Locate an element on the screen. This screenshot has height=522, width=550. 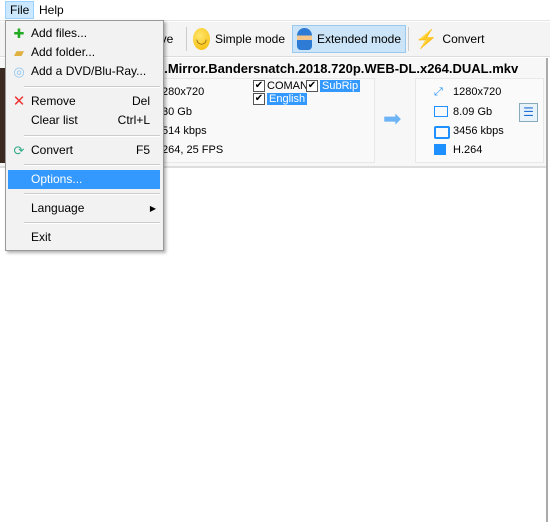
track-label: COMAN is located at coordinates (287, 86).